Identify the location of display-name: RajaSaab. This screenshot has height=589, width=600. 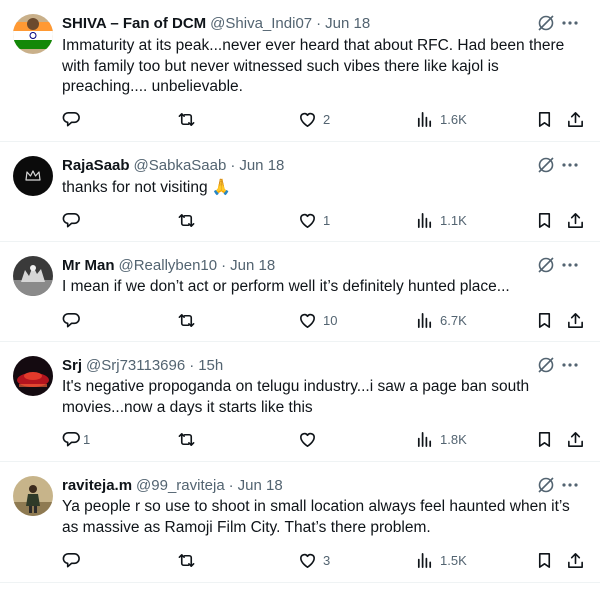
(96, 165).